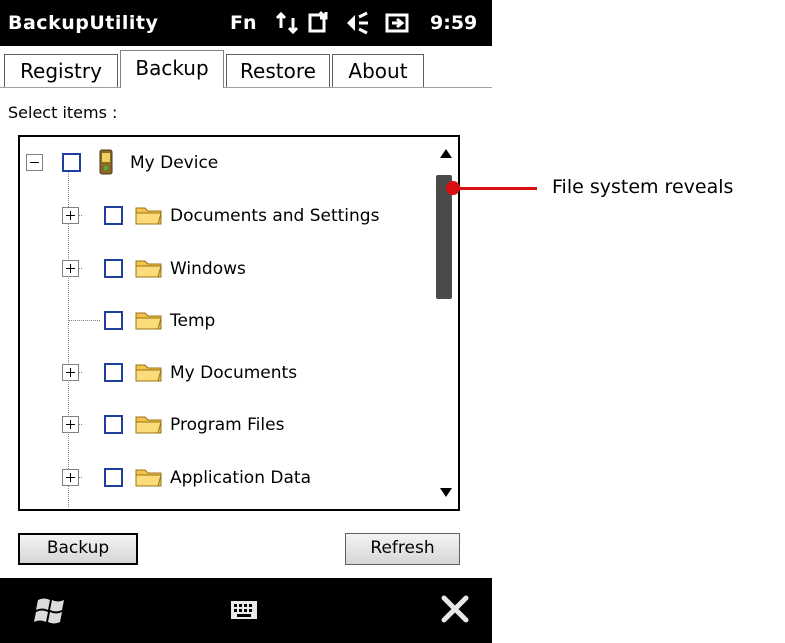 This screenshot has width=785, height=643. Describe the element at coordinates (495, 188) in the screenshot. I see `callout-line` at that location.